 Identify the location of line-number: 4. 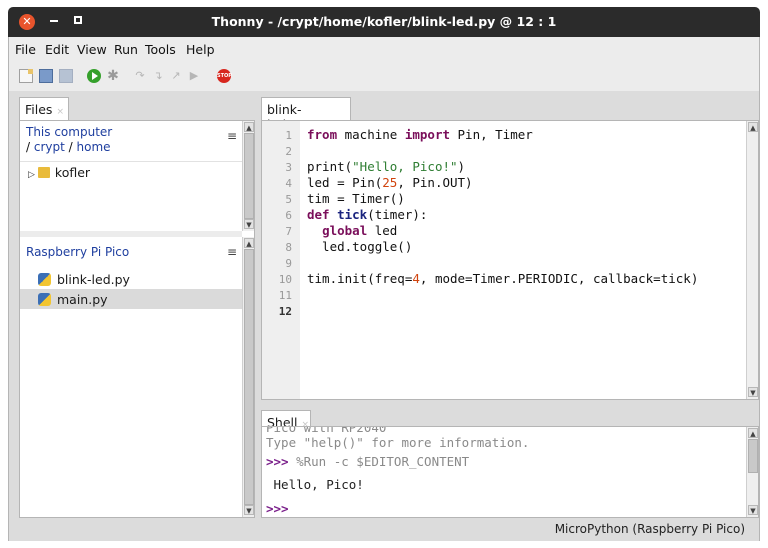
(288, 183).